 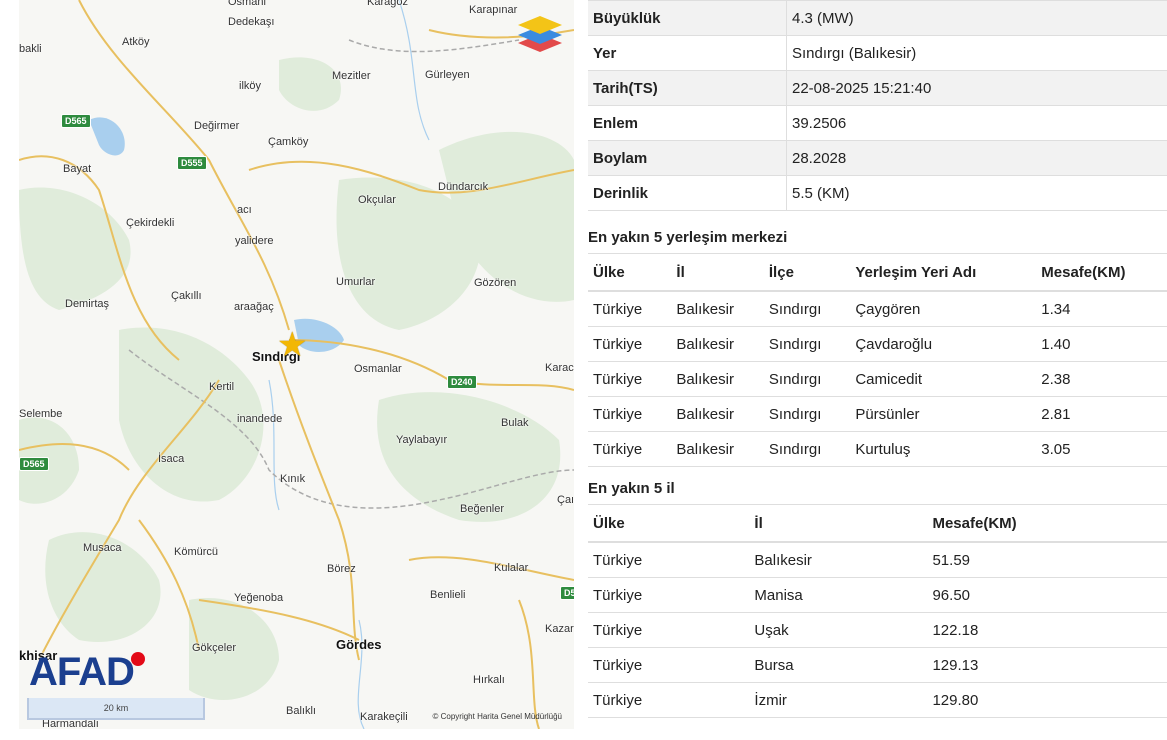 What do you see at coordinates (559, 629) in the screenshot?
I see `map-label: Kazar` at bounding box center [559, 629].